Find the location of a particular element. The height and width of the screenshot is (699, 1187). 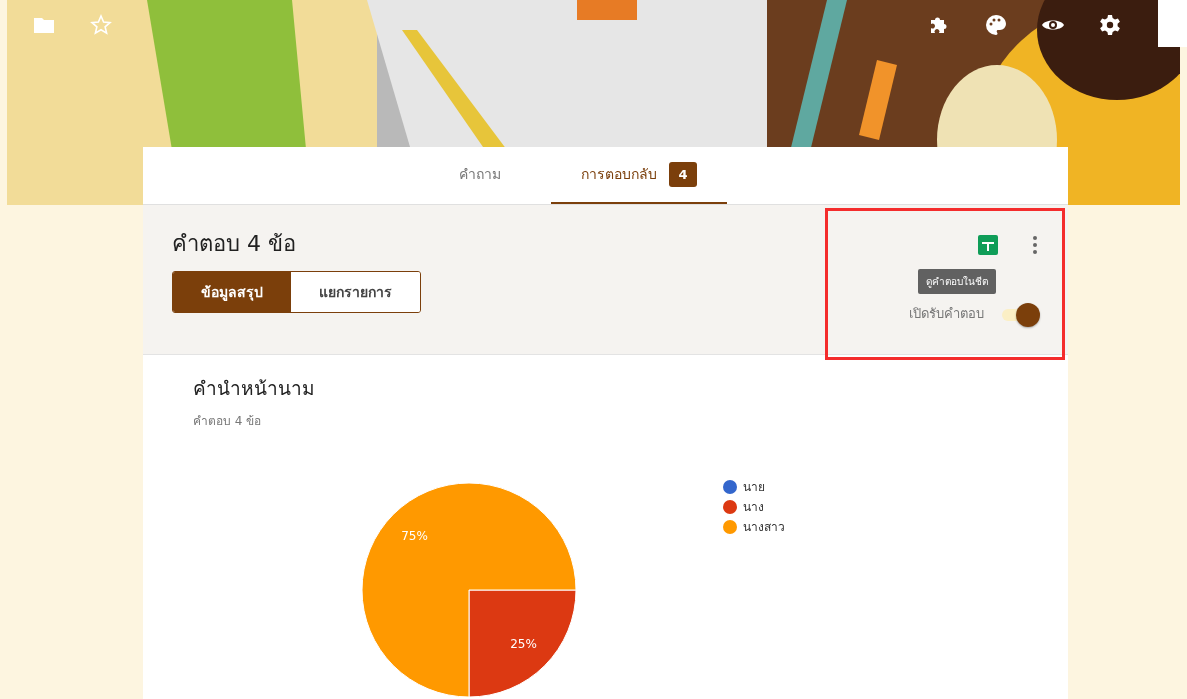

palette-icon is located at coordinates (996, 25).